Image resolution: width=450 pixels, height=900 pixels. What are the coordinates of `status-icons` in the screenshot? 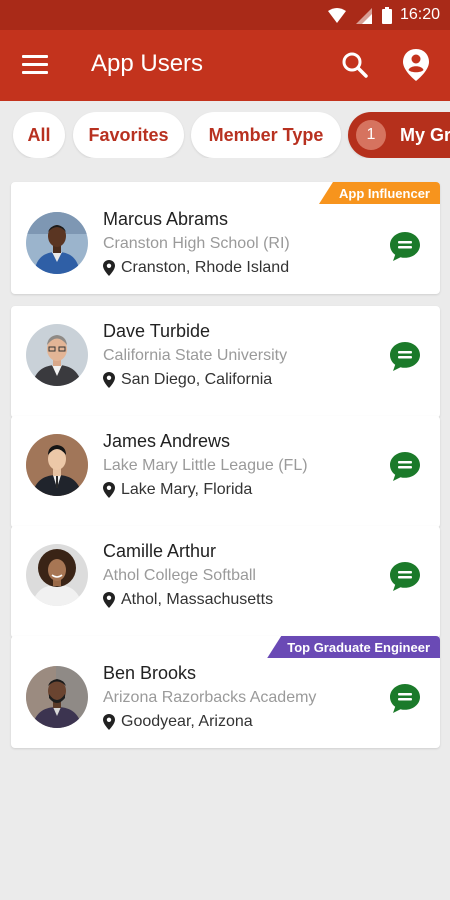 It's located at (360, 15).